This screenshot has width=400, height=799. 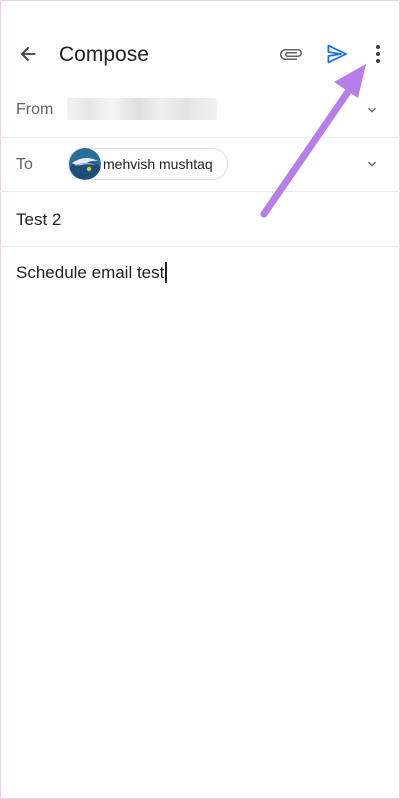 I want to click on from-label: From, so click(x=35, y=109).